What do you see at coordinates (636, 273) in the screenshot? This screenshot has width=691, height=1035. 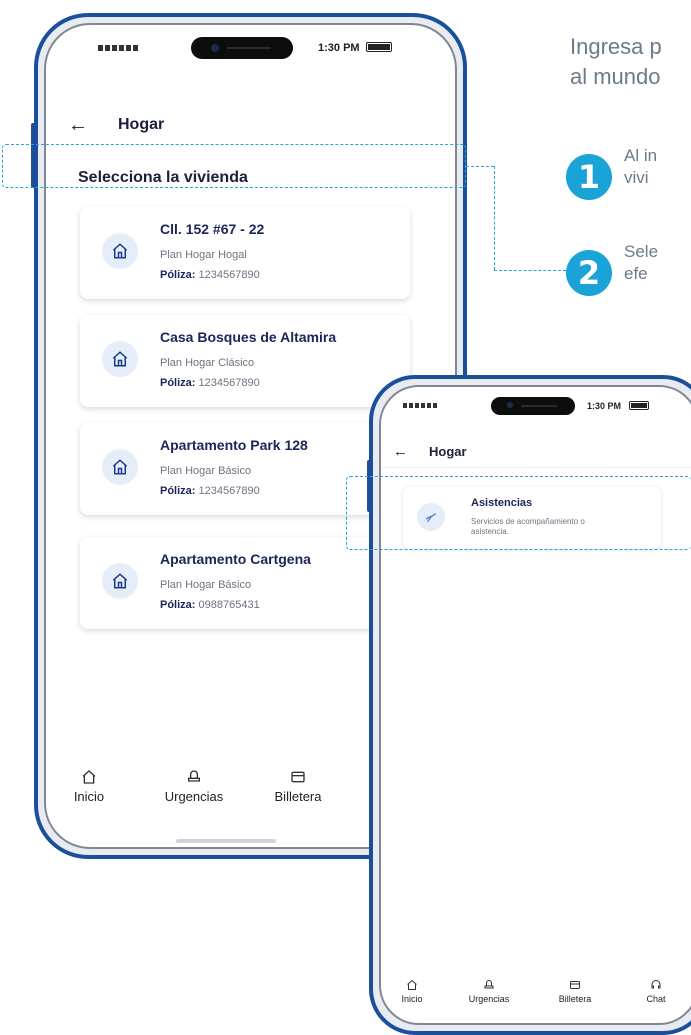 I see `step-2-line-2: efe` at bounding box center [636, 273].